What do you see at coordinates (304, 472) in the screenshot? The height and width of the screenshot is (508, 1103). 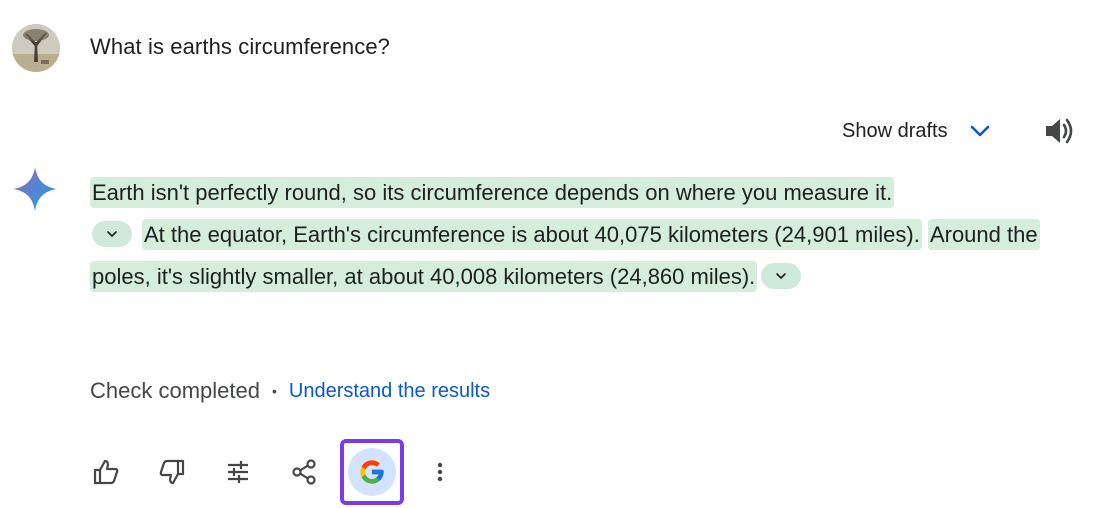 I see `share-icon` at bounding box center [304, 472].